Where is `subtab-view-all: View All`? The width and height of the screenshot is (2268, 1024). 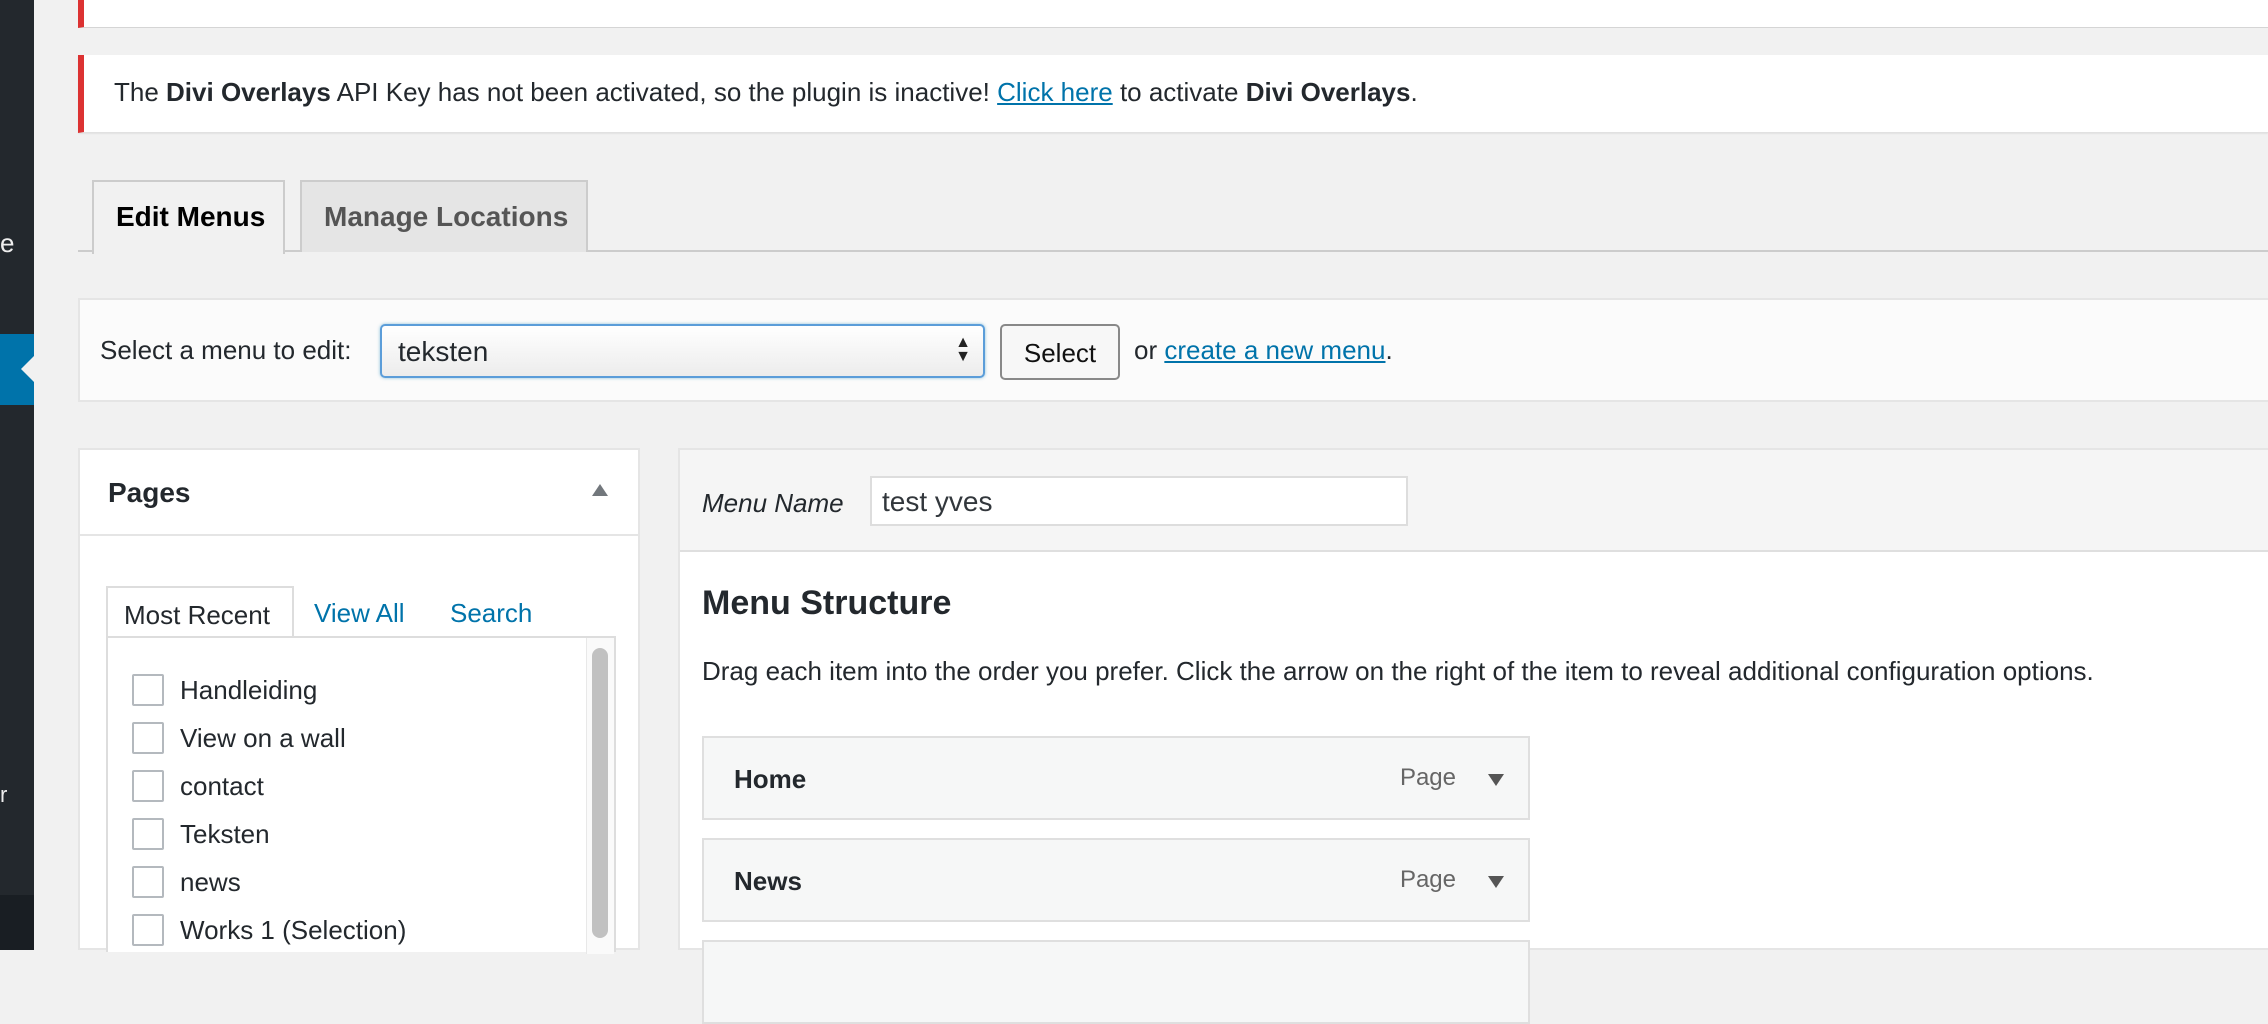
subtab-view-all: View All is located at coordinates (359, 612).